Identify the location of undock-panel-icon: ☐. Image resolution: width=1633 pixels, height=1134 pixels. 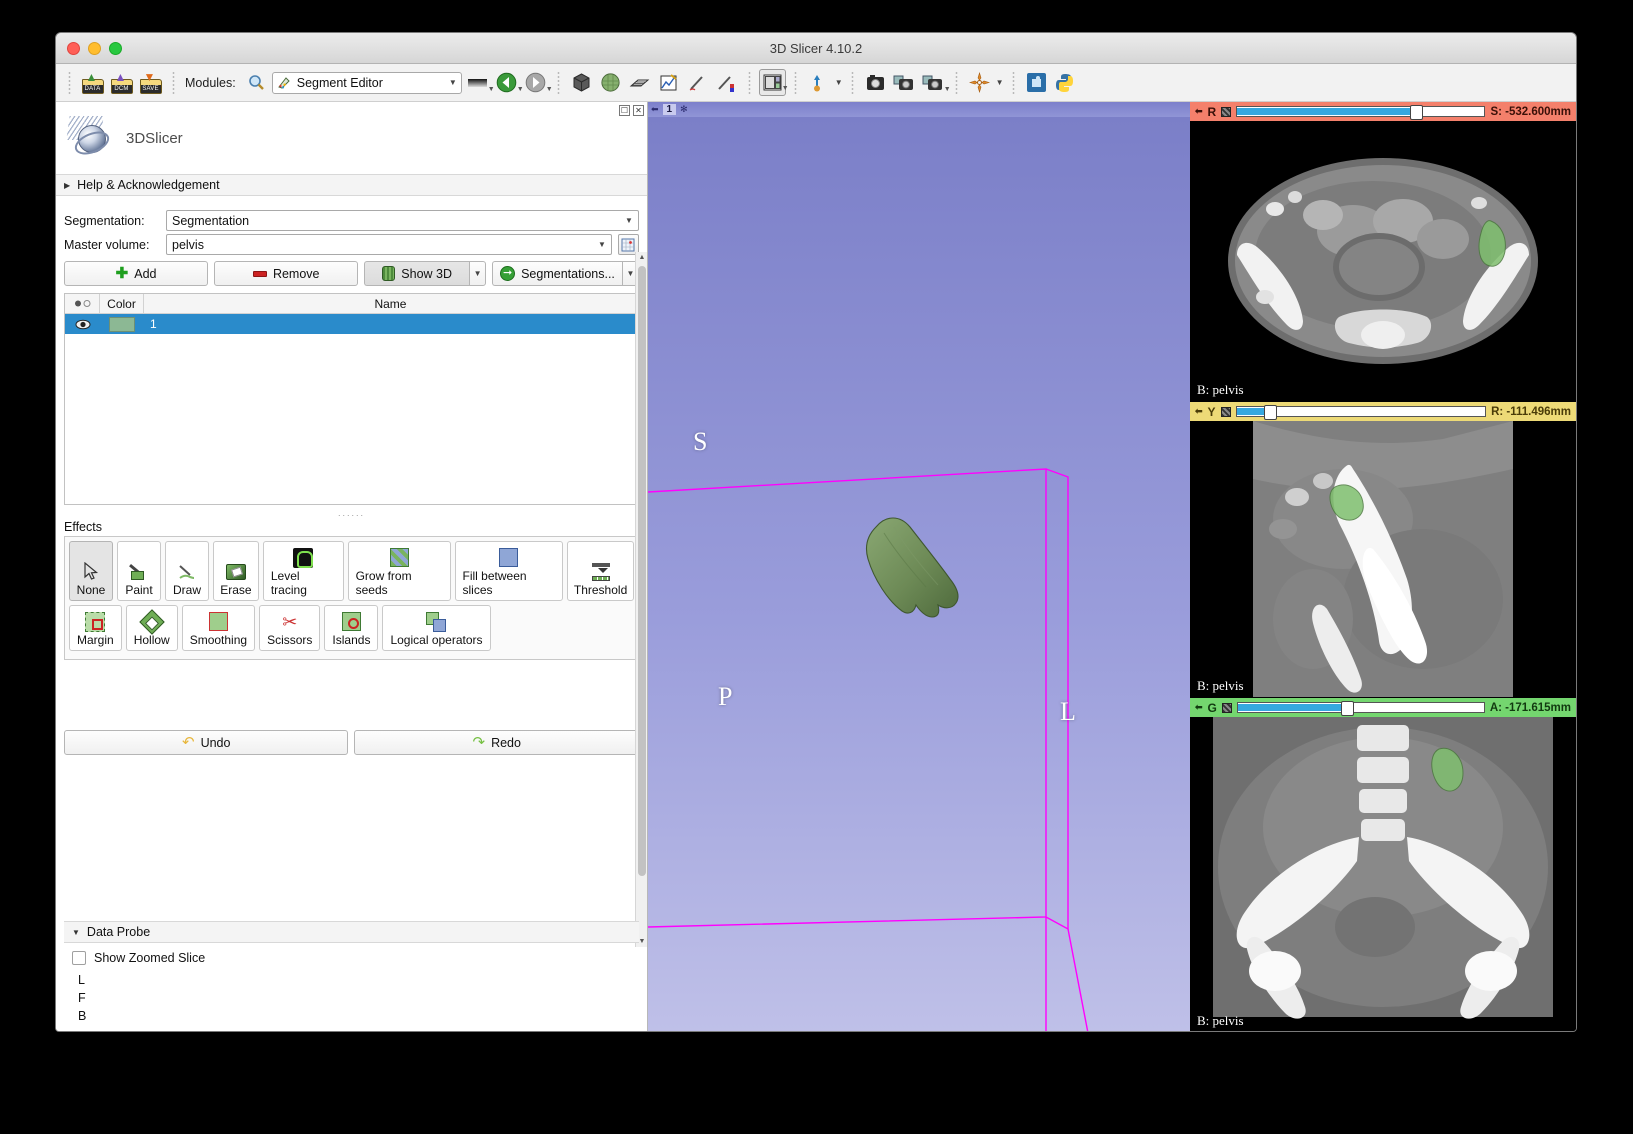
(624, 110).